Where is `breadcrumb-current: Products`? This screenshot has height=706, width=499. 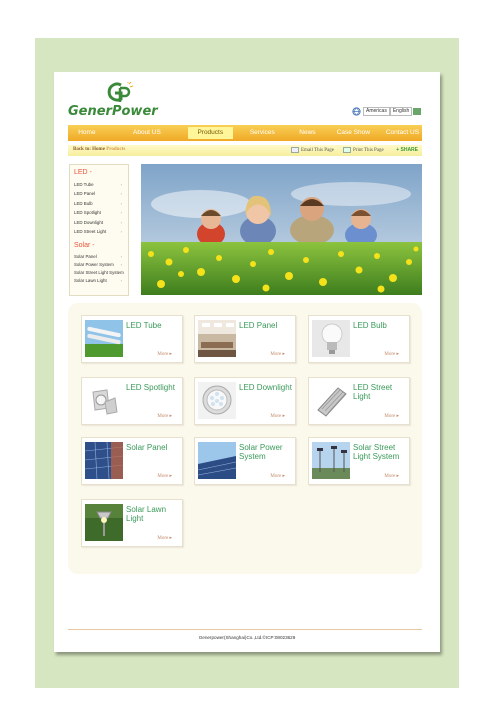
breadcrumb-current: Products is located at coordinates (116, 149).